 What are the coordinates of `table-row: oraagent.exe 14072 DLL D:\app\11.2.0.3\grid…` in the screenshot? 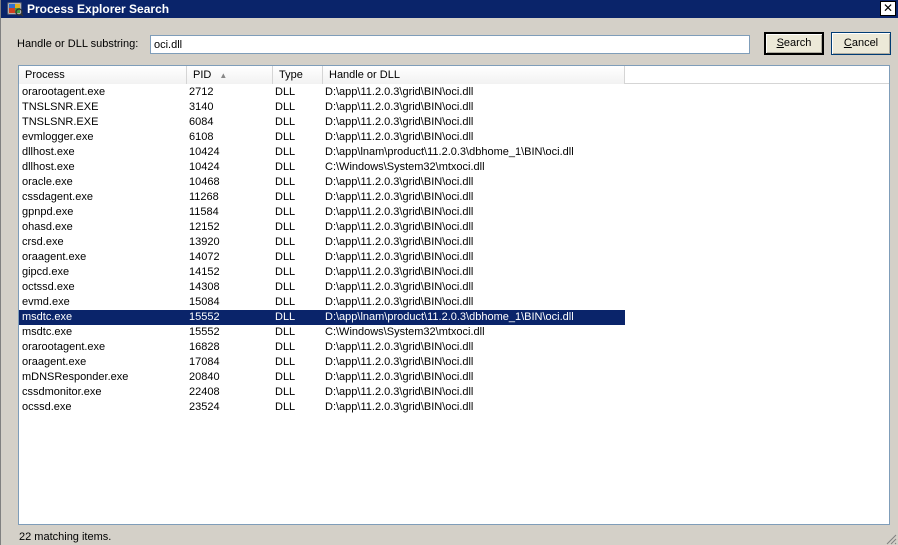 It's located at (322, 257).